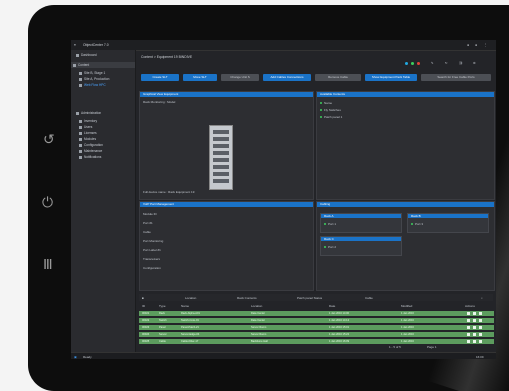  I want to click on contents-item: Fly Switches, so click(330, 110).